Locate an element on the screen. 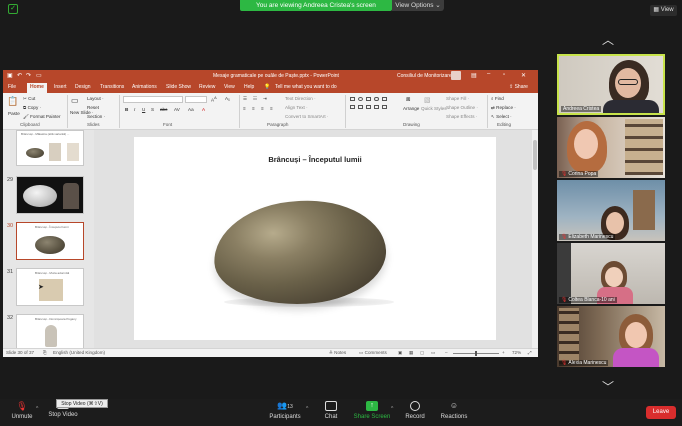 The height and width of the screenshot is (426, 682). view-options-button: View Options ⌄ is located at coordinates (418, 5).